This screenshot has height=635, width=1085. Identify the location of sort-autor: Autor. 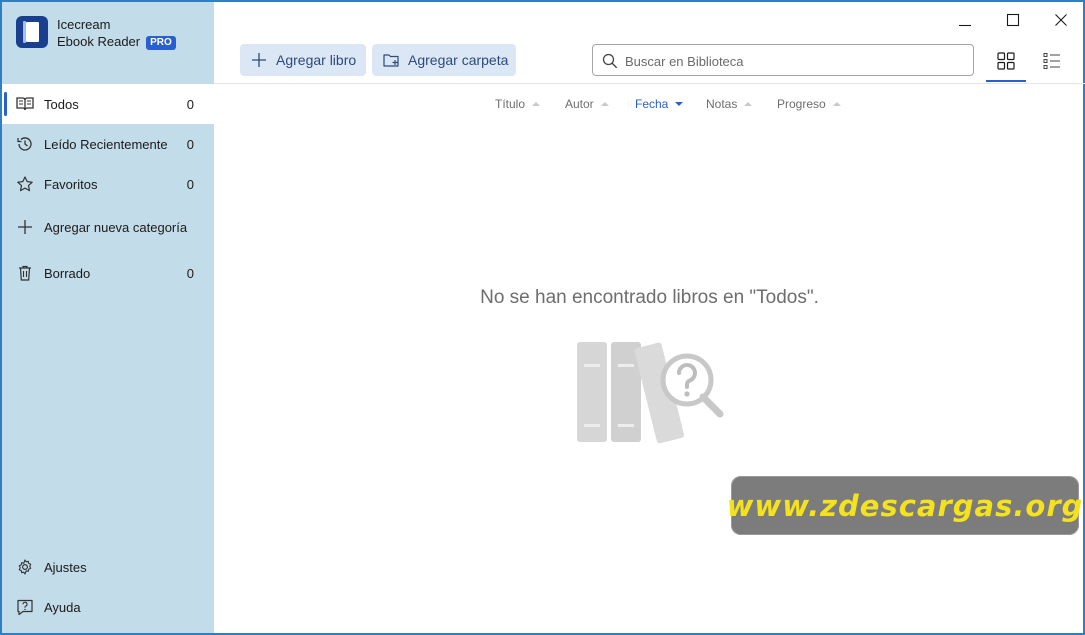
(587, 104).